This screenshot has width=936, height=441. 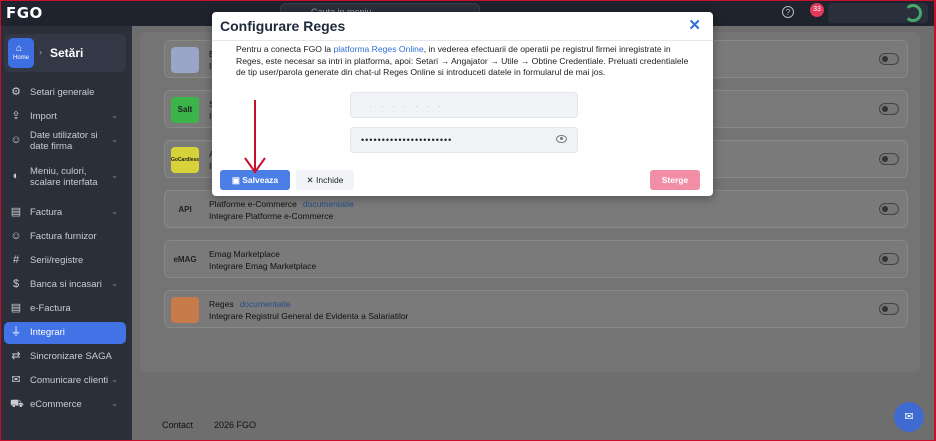 I want to click on sidebar-item-3: ◐ Meniu, culori, scalare interfata ⌄, so click(x=65, y=181).